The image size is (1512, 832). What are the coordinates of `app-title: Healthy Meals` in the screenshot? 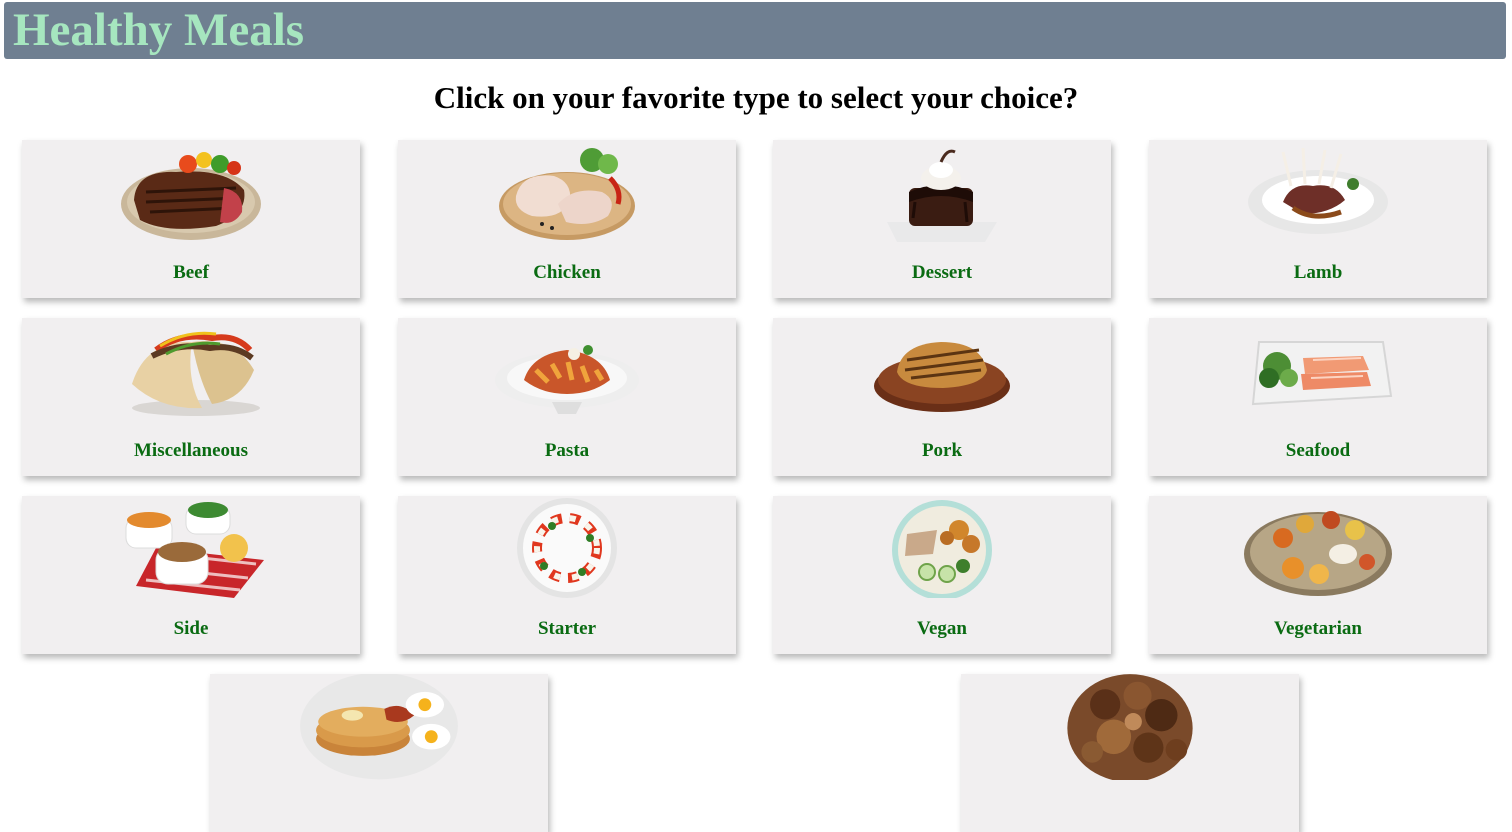 It's located at (159, 30).